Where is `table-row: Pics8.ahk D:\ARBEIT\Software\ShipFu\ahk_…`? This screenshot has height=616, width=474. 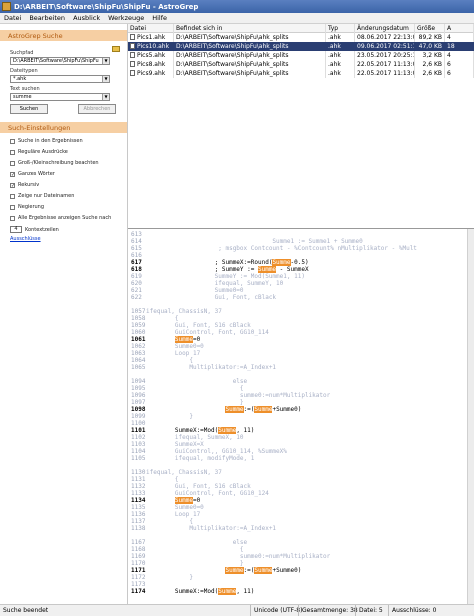
table-row: Pics8.ahk D:\ARBEIT\Software\ShipFu\ahk_… is located at coordinates (301, 64).